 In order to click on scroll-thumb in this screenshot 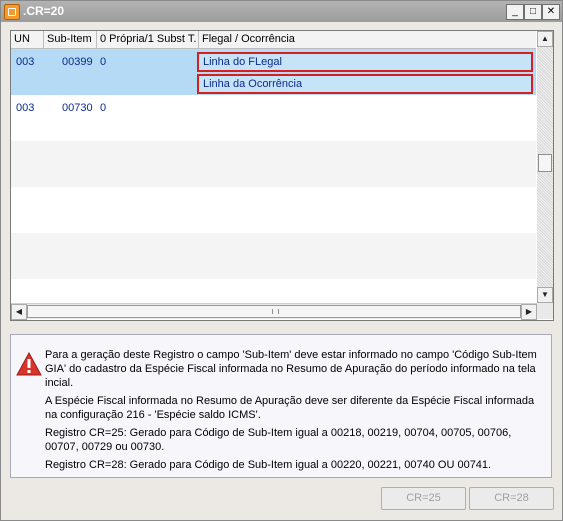, I will do `click(545, 163)`.